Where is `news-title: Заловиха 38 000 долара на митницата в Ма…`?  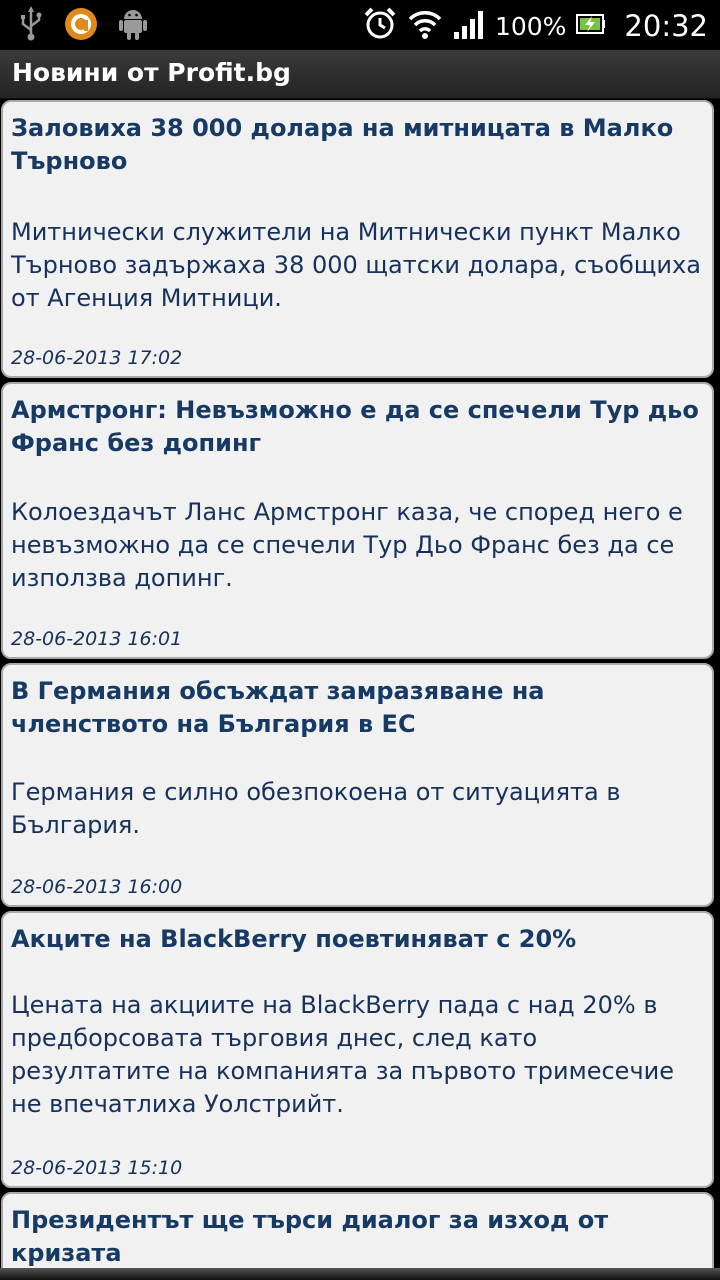 news-title: Заловиха 38 000 долара на митницата в Ма… is located at coordinates (342, 144).